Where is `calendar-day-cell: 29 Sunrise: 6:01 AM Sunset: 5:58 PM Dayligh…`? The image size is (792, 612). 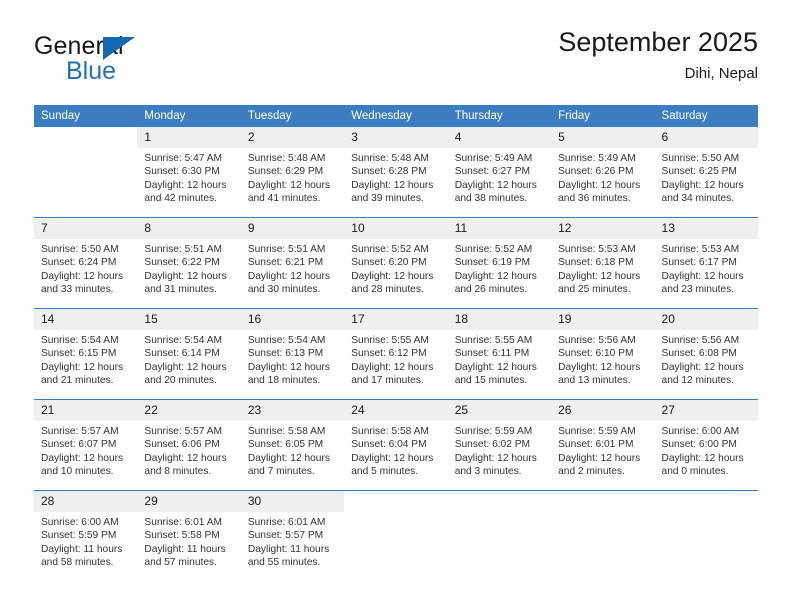 calendar-day-cell: 29 Sunrise: 6:01 AM Sunset: 5:58 PM Dayligh… is located at coordinates (189, 535).